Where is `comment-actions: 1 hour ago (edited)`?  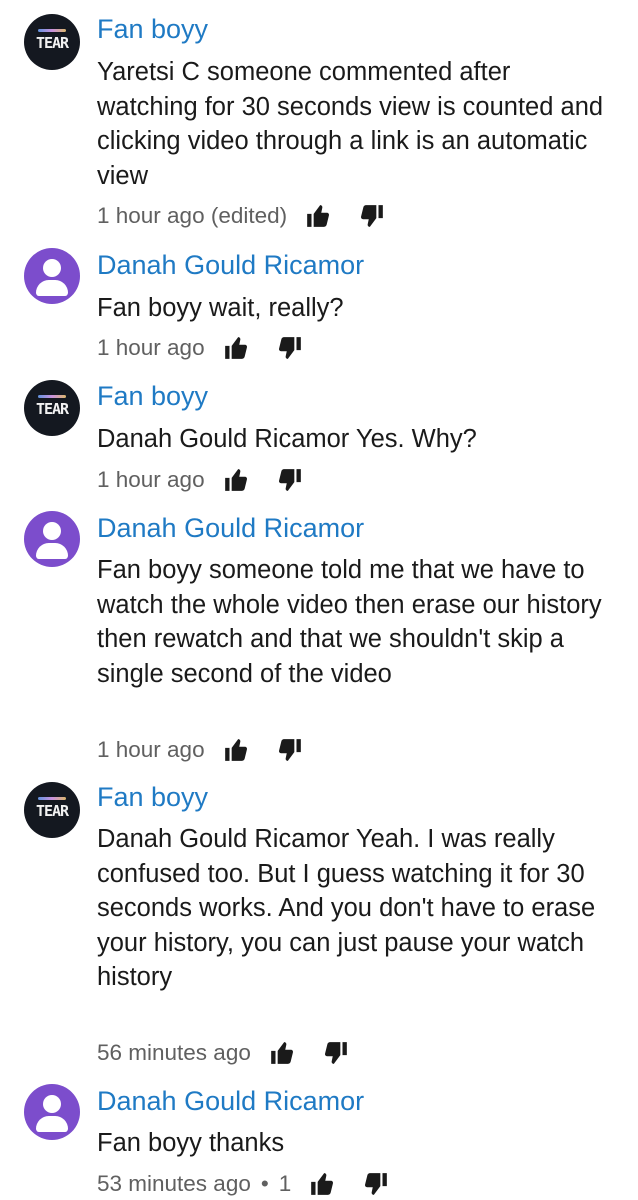
comment-actions: 1 hour ago (edited) is located at coordinates (243, 216).